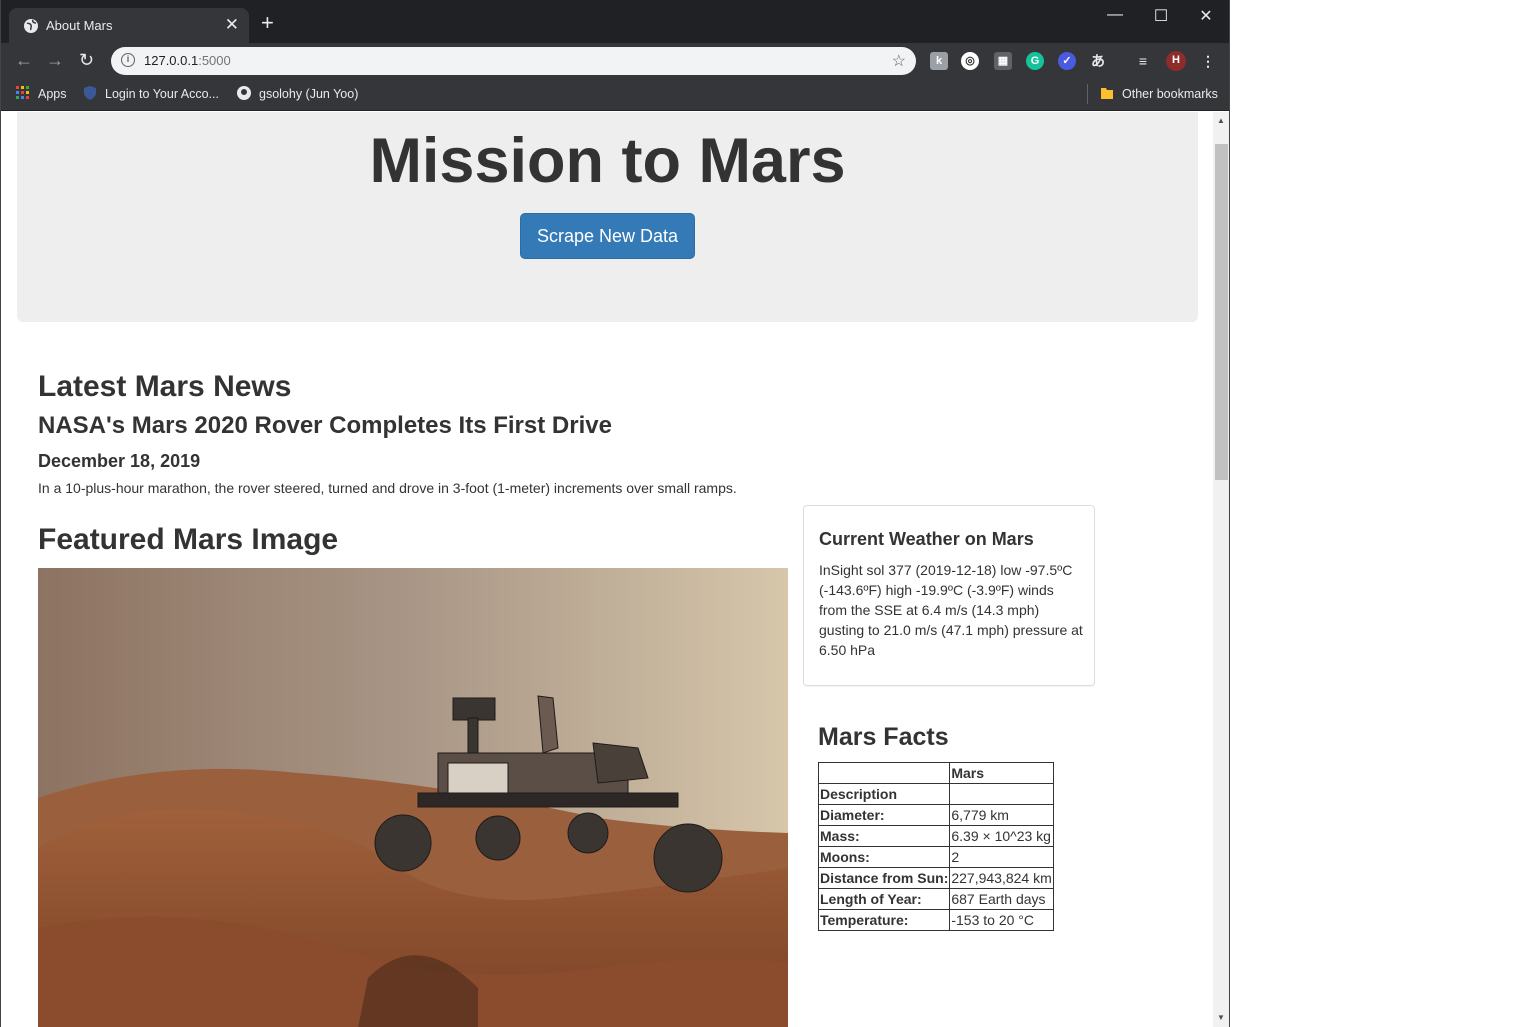 The image size is (1536, 1027). What do you see at coordinates (1208, 61) in the screenshot?
I see `menu-kebab-icon: ⋮` at bounding box center [1208, 61].